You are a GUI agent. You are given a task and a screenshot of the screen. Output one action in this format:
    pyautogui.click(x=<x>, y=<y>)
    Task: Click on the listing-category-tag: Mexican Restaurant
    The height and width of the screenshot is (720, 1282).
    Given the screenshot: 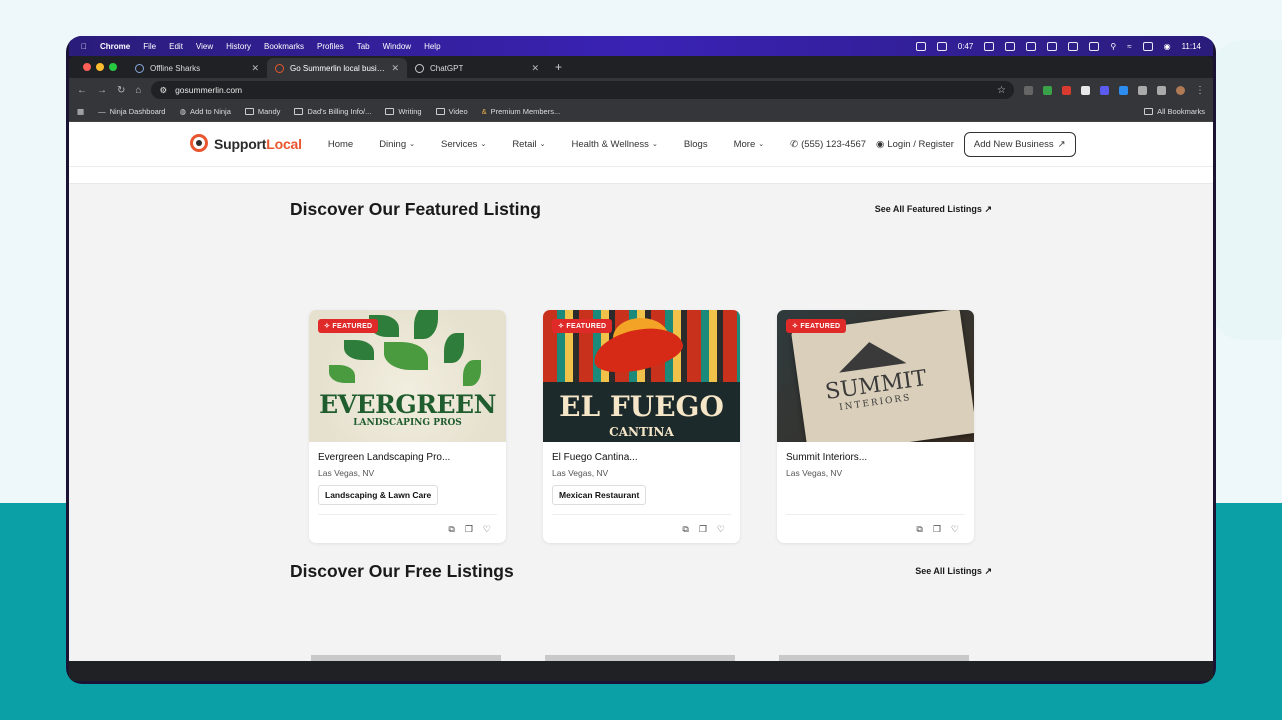 What is the action you would take?
    pyautogui.click(x=599, y=495)
    